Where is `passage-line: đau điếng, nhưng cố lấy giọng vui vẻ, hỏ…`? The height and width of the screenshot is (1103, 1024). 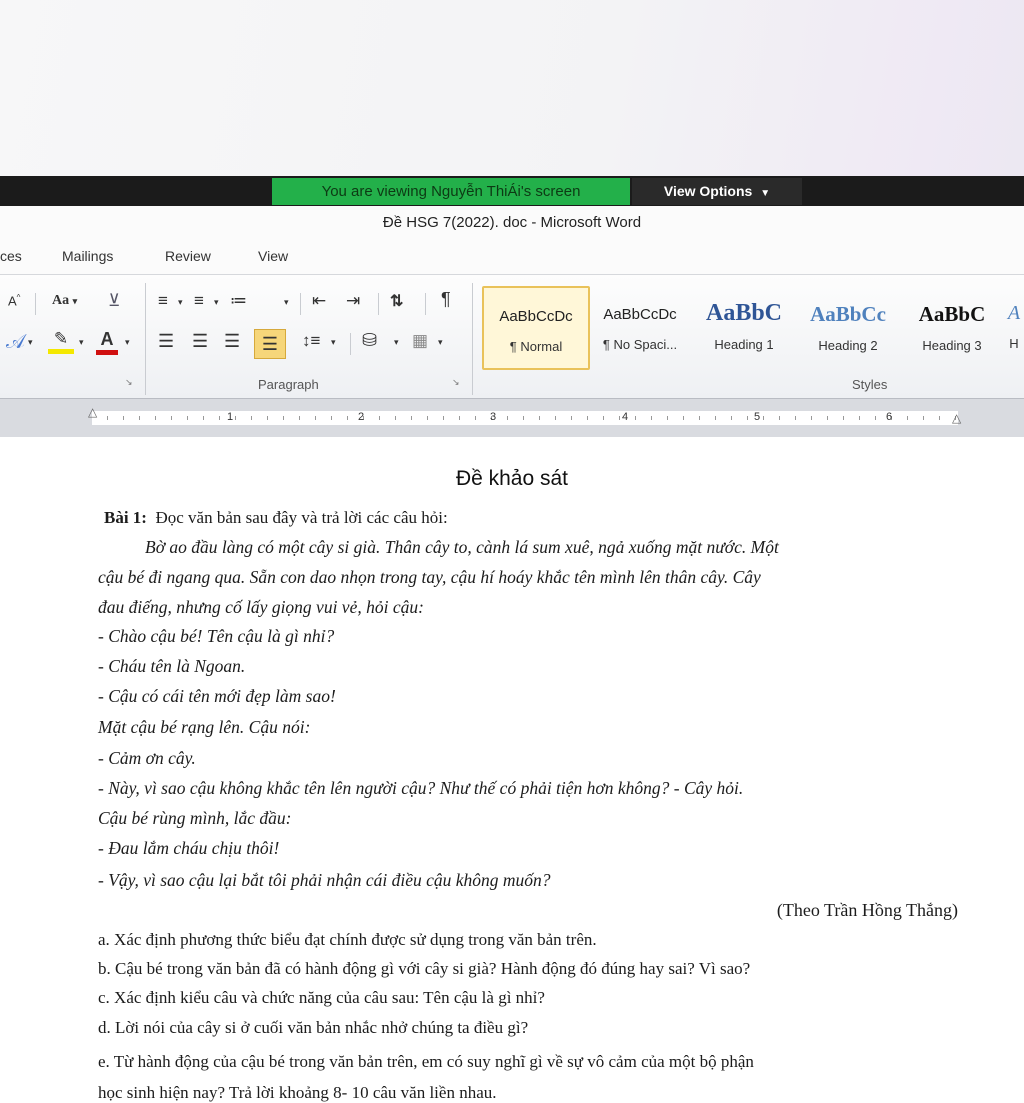
passage-line: đau điếng, nhưng cố lấy giọng vui vẻ, hỏ… is located at coordinates (261, 607).